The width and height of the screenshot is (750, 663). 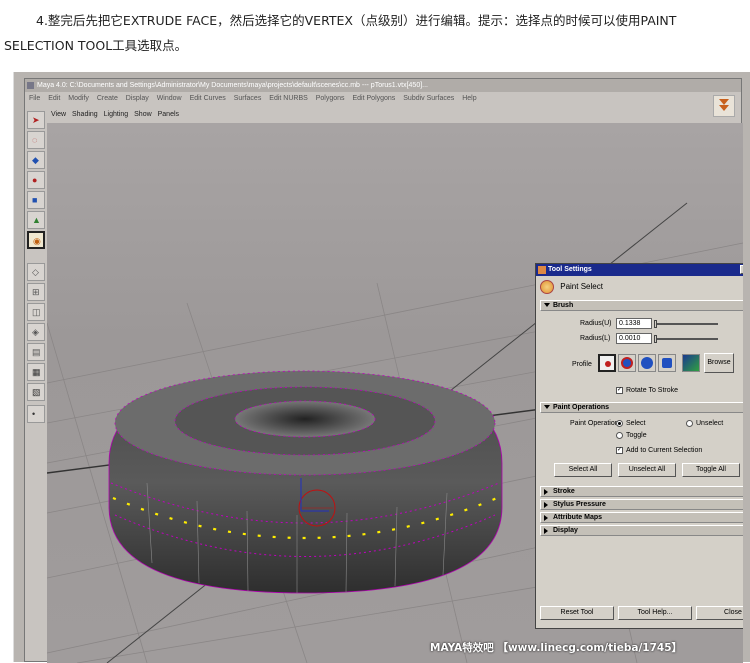 I want to click on radius-u-slider, so click(x=686, y=324).